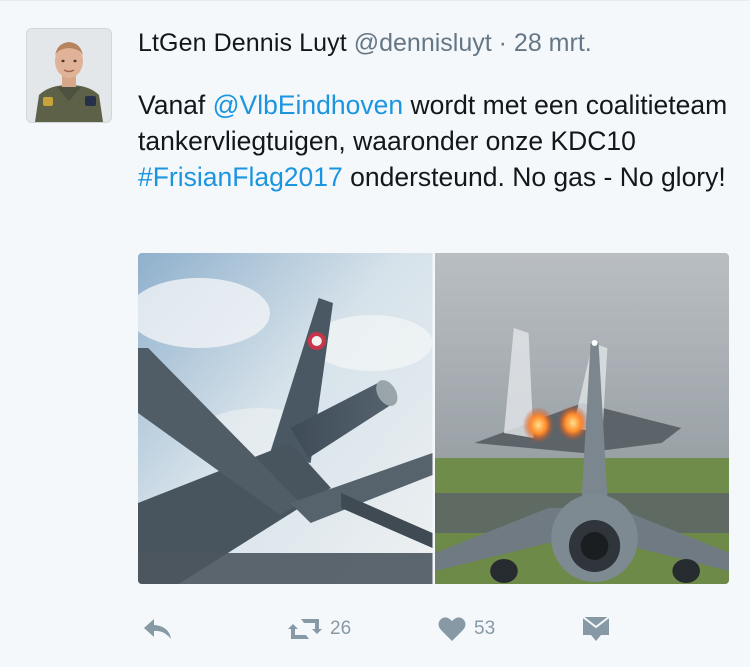 This screenshot has width=750, height=667. What do you see at coordinates (240, 177) in the screenshot?
I see `hashtag-link: #FrisianFlag2017` at bounding box center [240, 177].